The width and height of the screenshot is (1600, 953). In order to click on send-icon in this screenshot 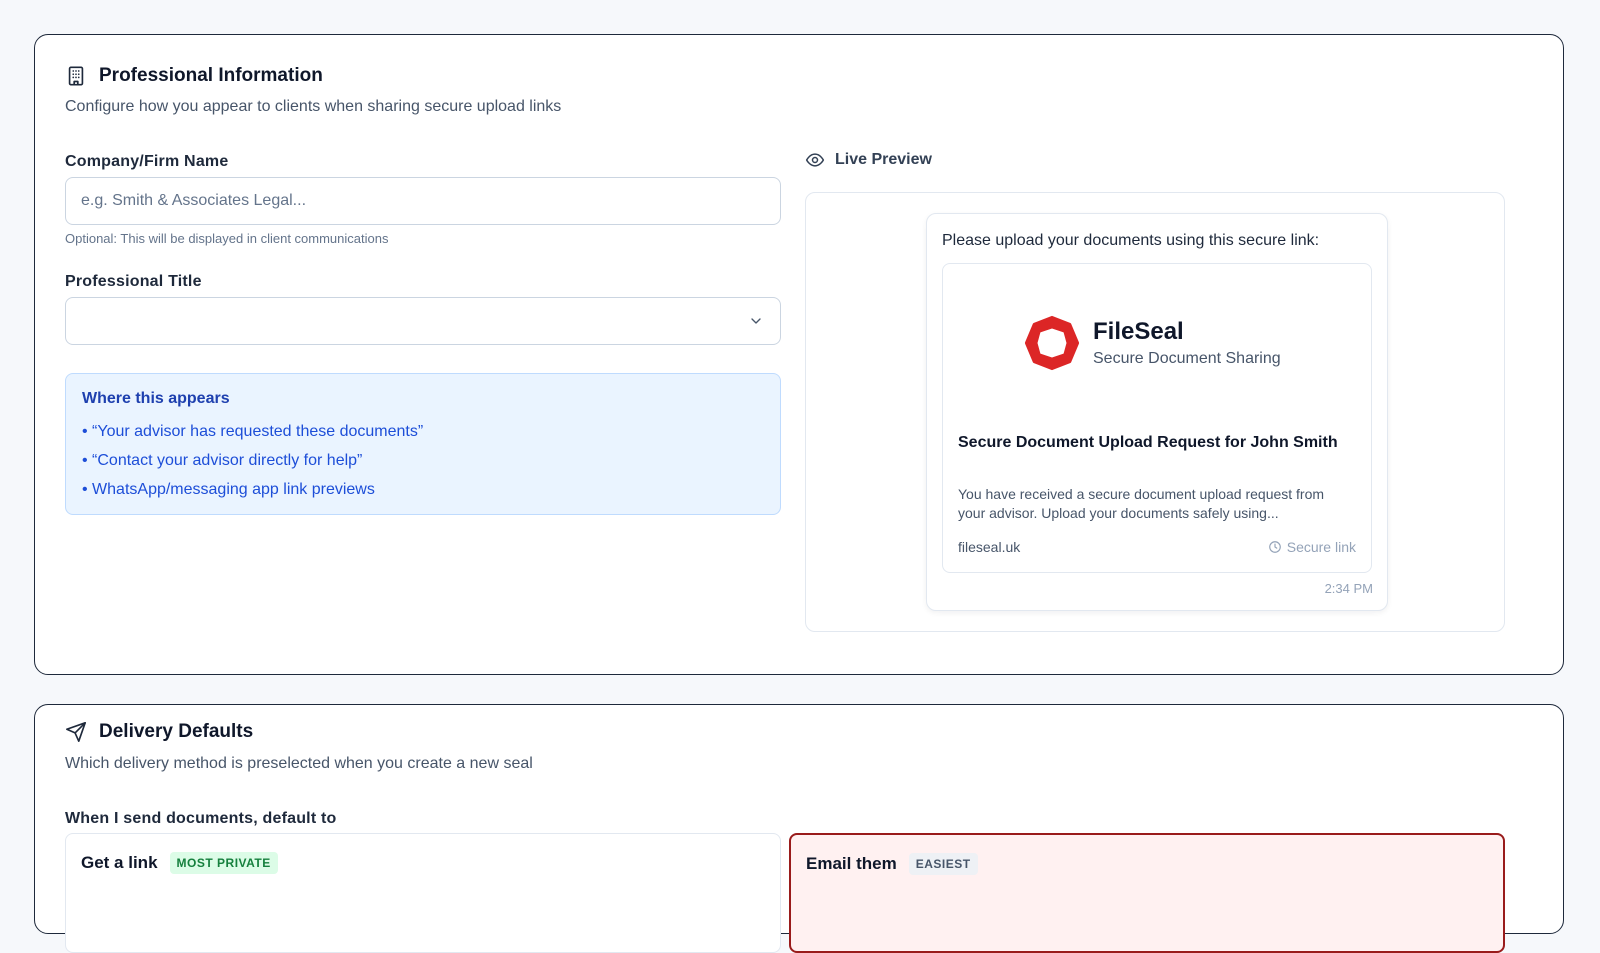, I will do `click(76, 732)`.